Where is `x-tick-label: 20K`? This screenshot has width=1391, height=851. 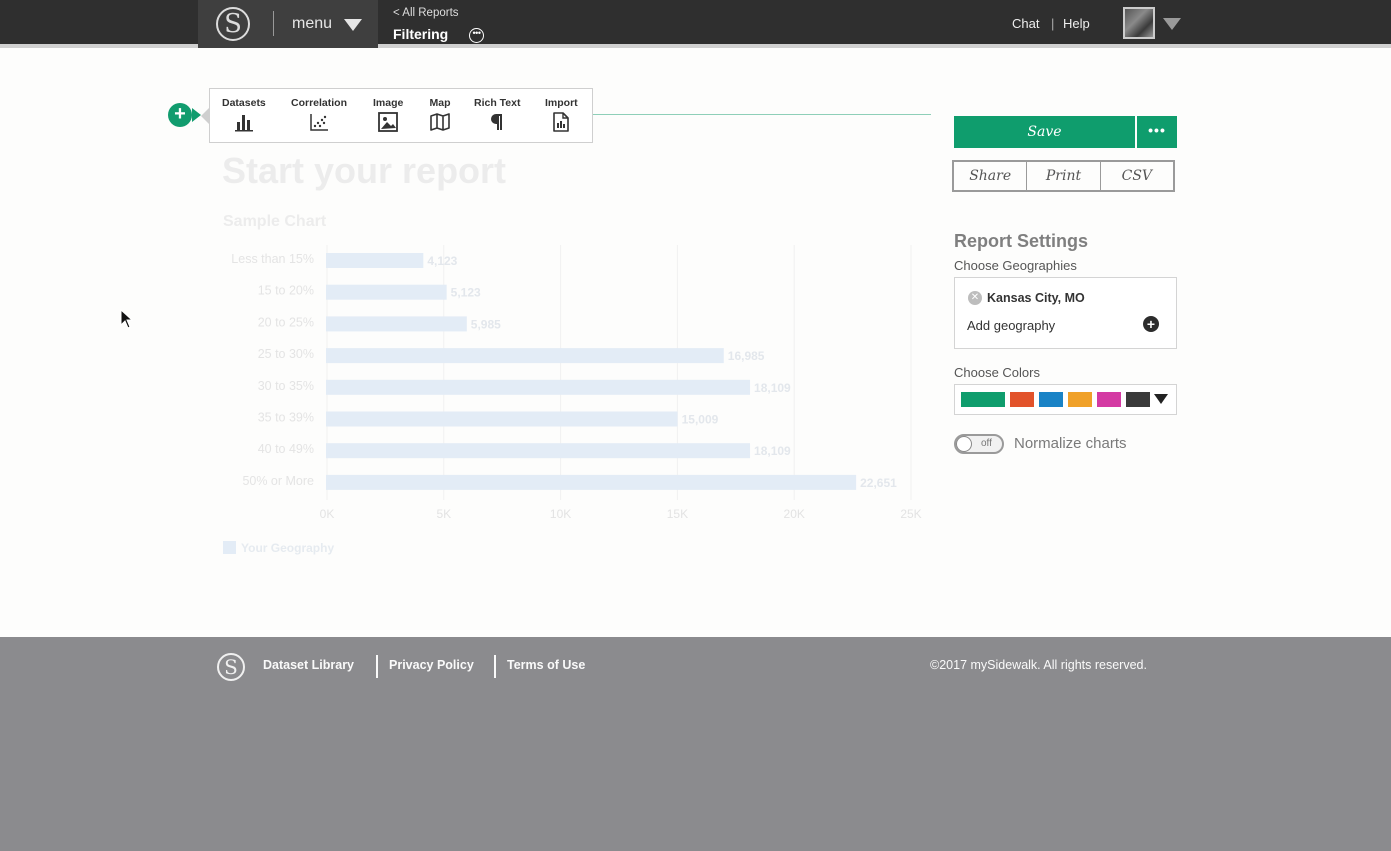
x-tick-label: 20K is located at coordinates (794, 514).